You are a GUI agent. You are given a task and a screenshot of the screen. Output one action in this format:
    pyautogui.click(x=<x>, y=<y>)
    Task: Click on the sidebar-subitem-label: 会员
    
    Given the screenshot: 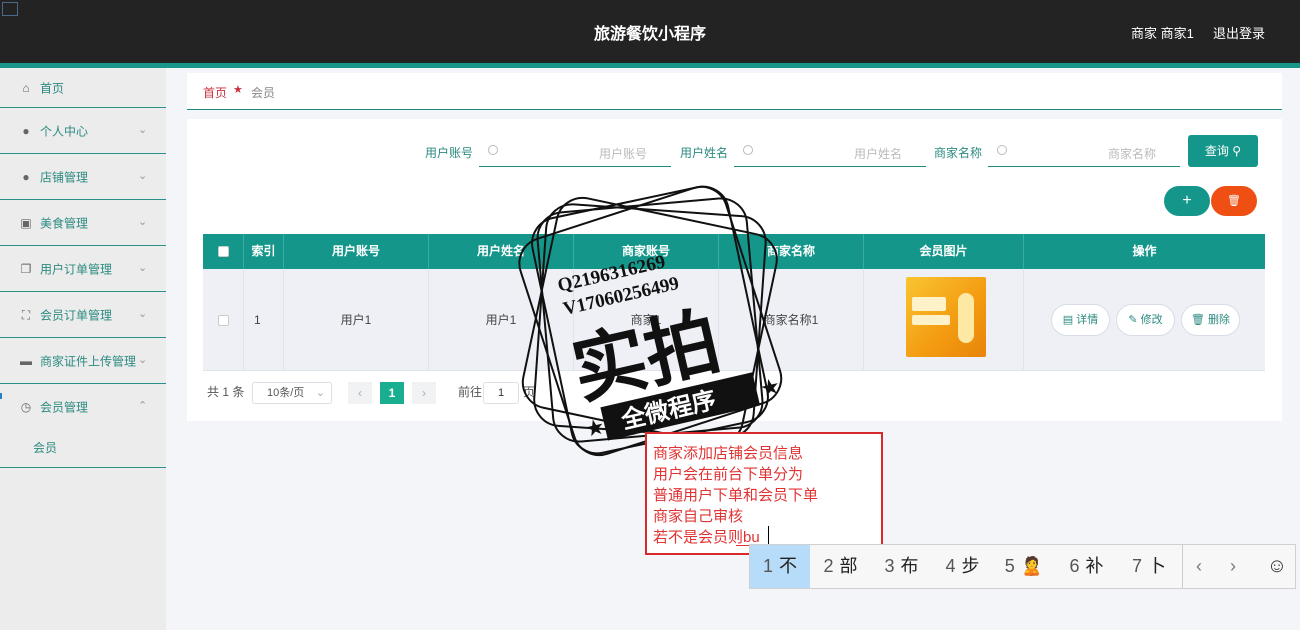 What is the action you would take?
    pyautogui.click(x=45, y=448)
    